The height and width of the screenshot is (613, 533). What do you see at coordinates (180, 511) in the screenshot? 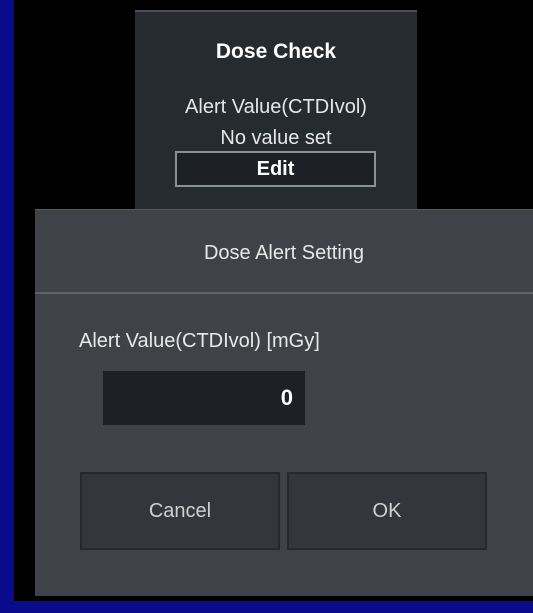
I see `cancel-button: Cancel` at bounding box center [180, 511].